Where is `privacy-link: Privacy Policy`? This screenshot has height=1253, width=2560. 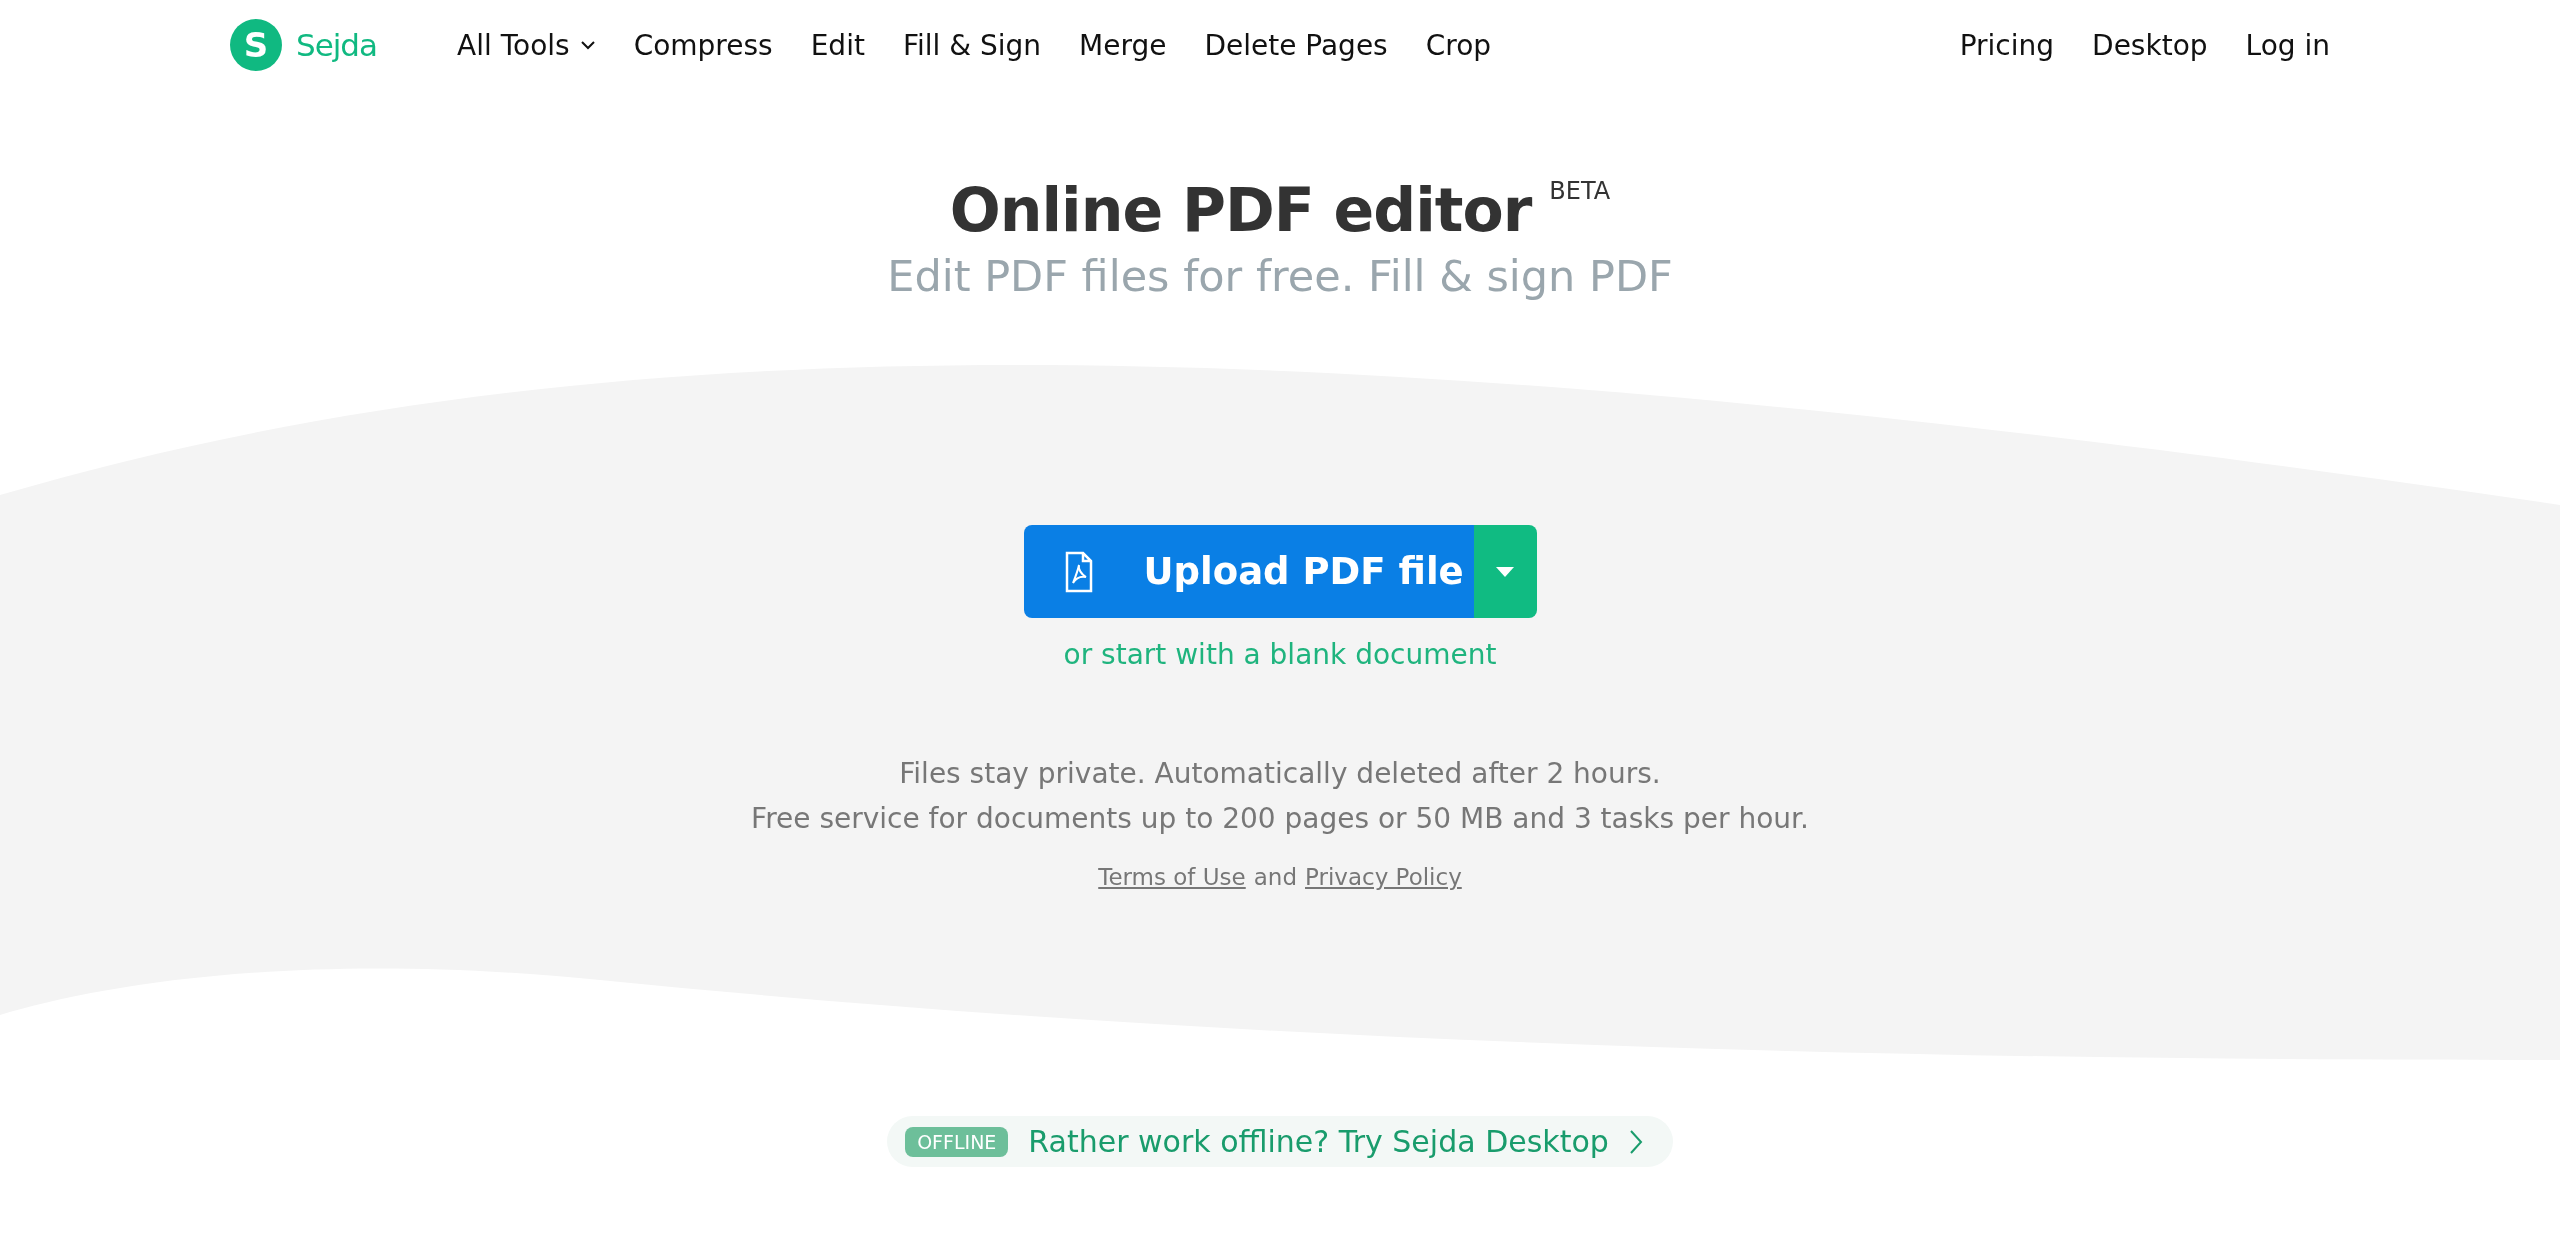
privacy-link: Privacy Policy is located at coordinates (1383, 877).